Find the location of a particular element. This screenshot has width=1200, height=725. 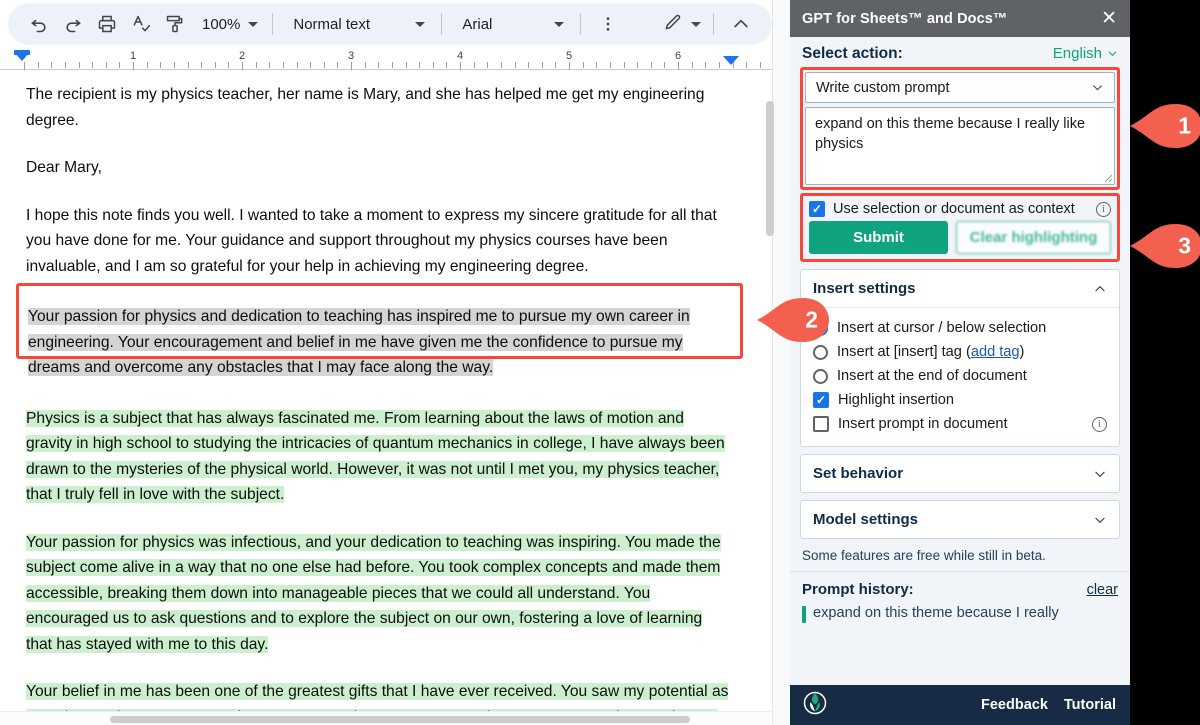

doc-paragraph: Dear Mary, is located at coordinates (379, 168).